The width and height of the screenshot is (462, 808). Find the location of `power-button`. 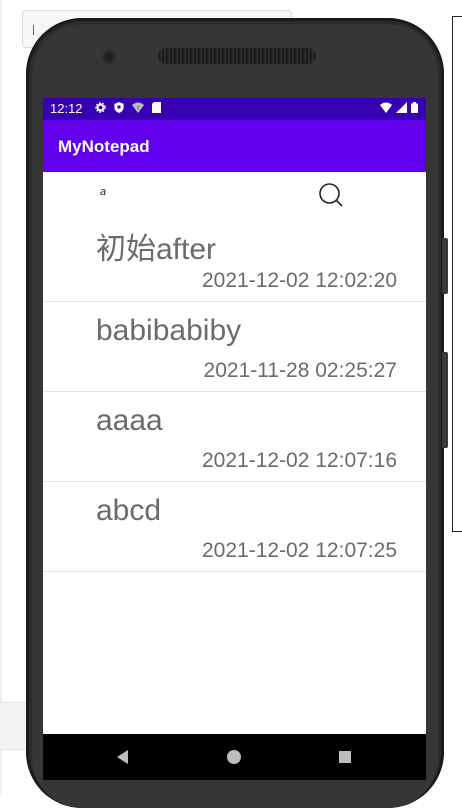

power-button is located at coordinates (445, 400).